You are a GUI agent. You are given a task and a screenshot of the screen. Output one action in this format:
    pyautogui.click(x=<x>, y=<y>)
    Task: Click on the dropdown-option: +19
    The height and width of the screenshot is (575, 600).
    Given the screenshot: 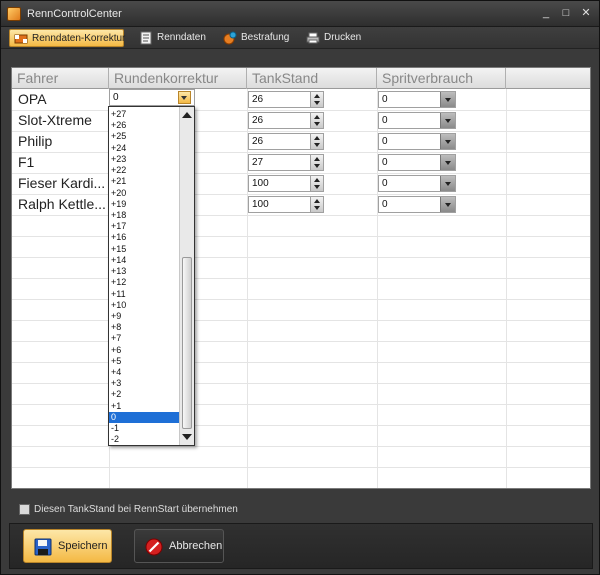 What is the action you would take?
    pyautogui.click(x=144, y=204)
    